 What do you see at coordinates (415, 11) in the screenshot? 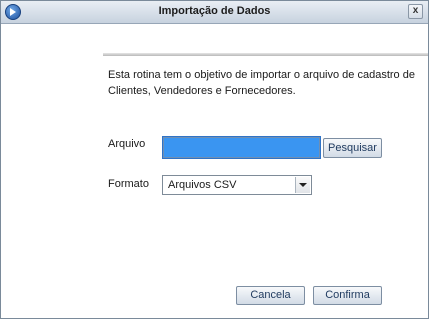
I see `close-button: x` at bounding box center [415, 11].